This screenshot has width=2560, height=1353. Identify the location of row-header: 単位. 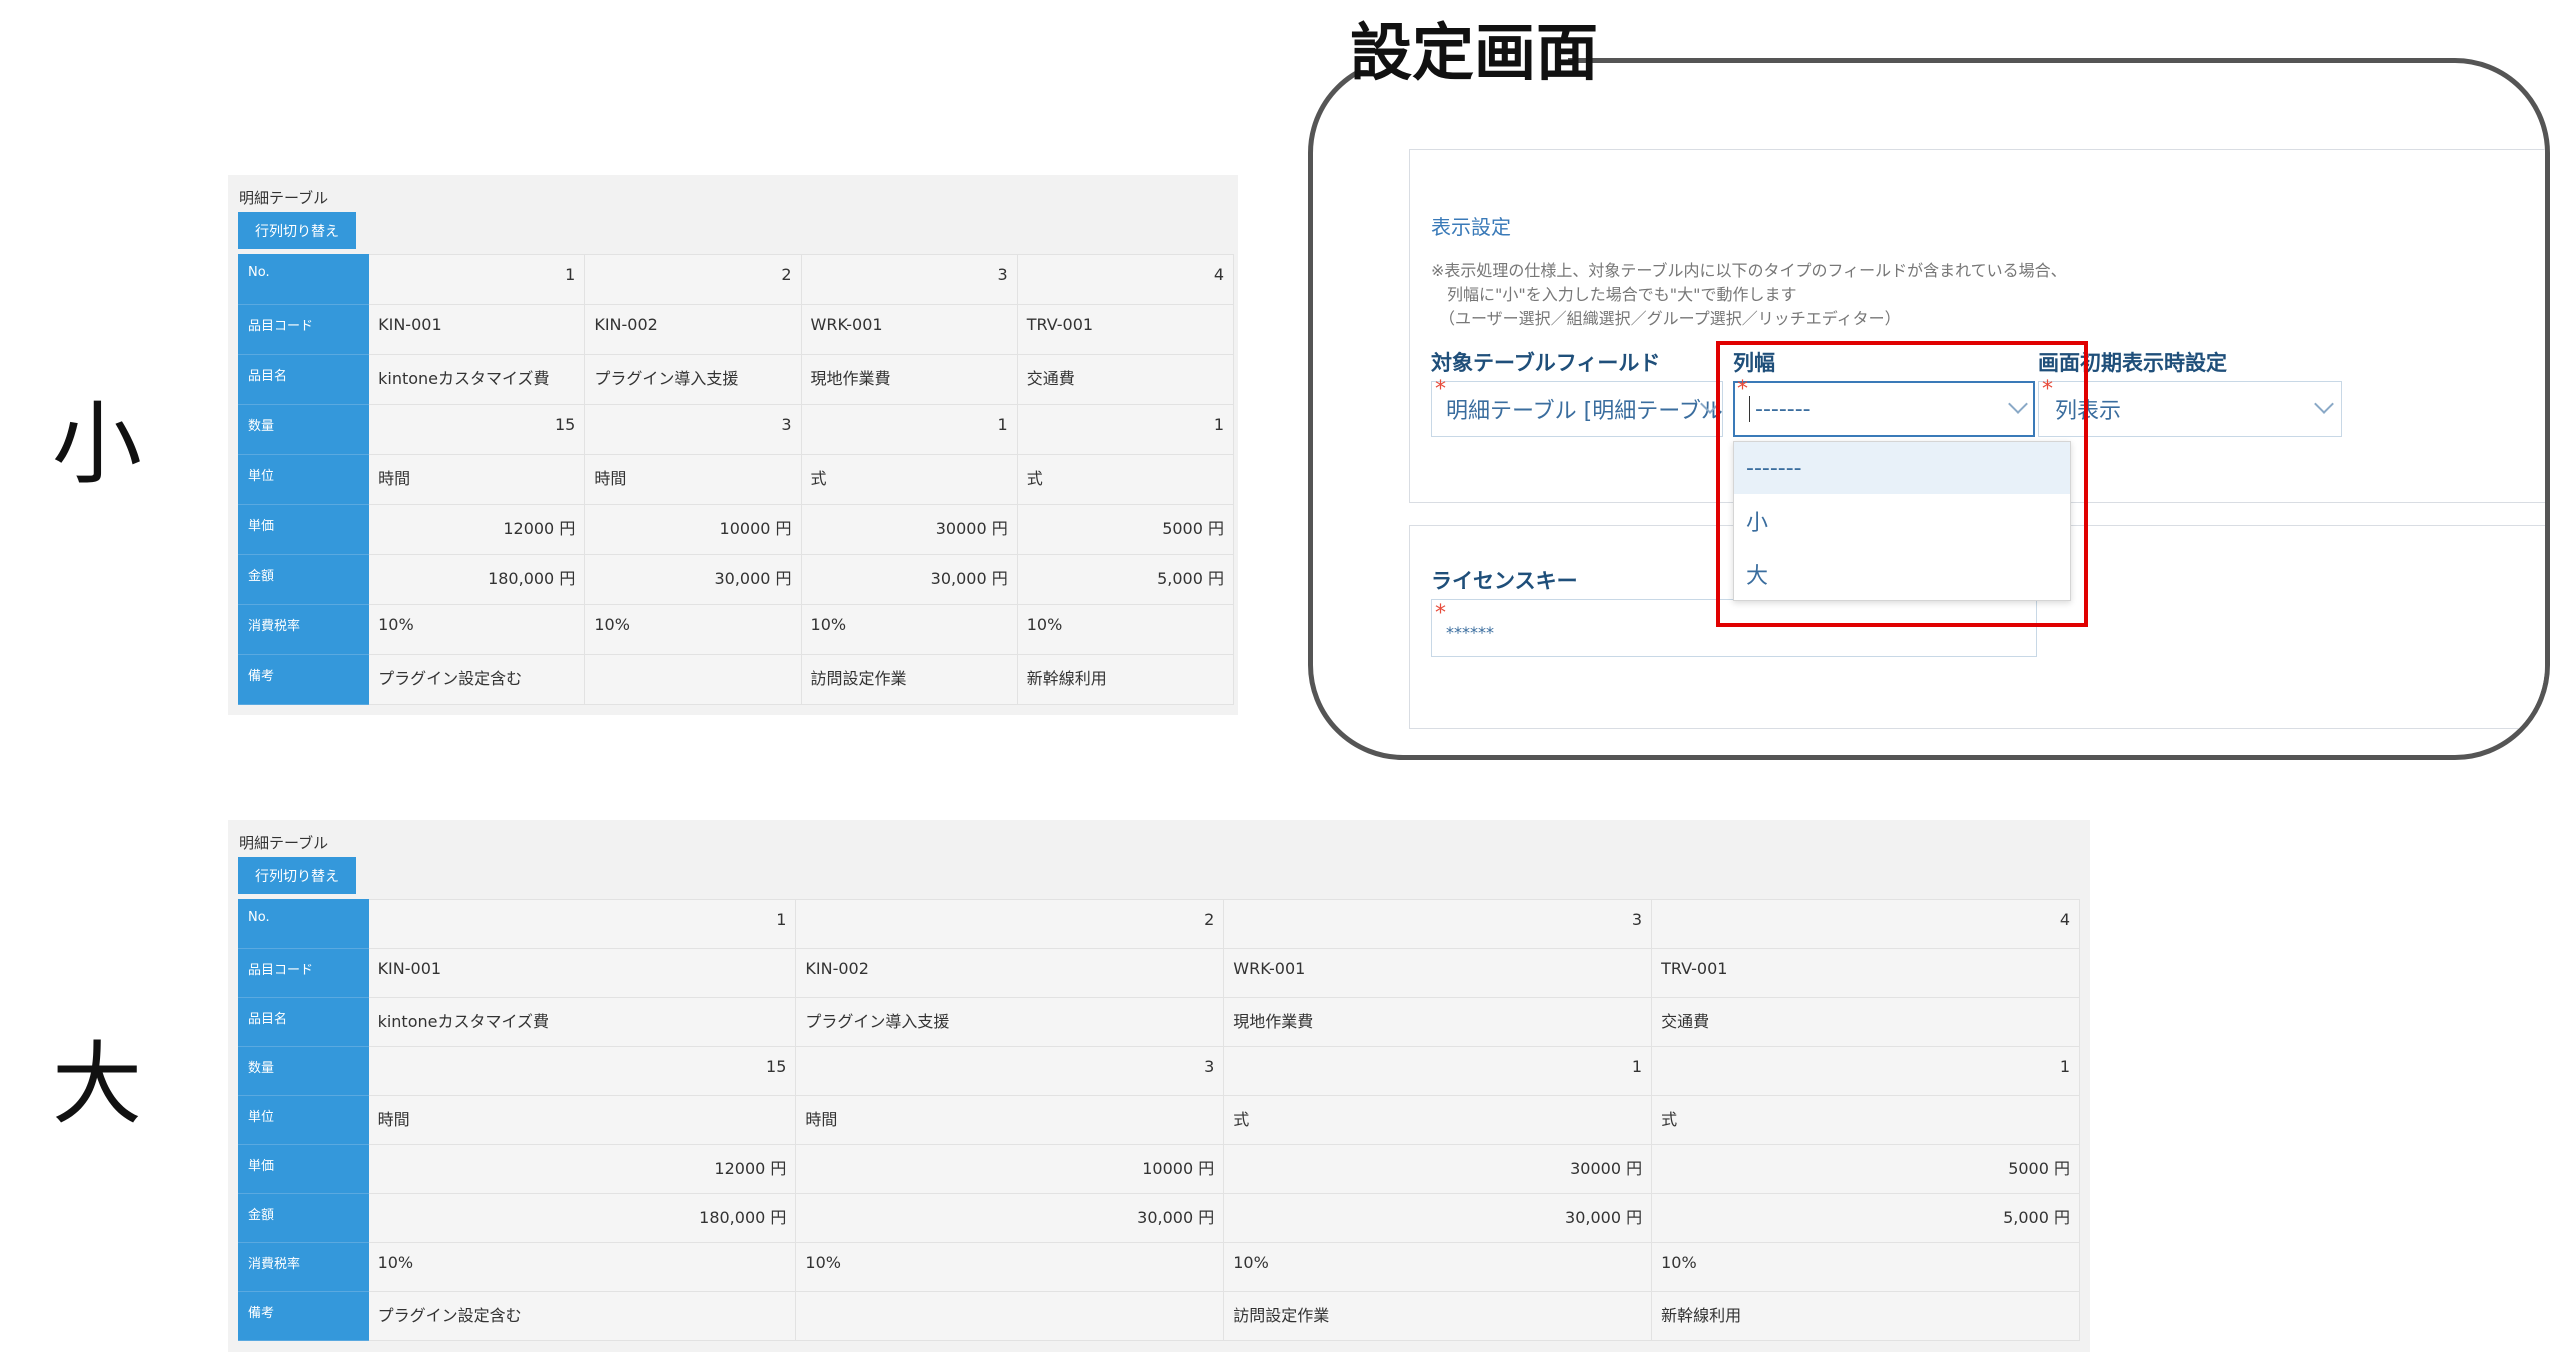
(303, 479).